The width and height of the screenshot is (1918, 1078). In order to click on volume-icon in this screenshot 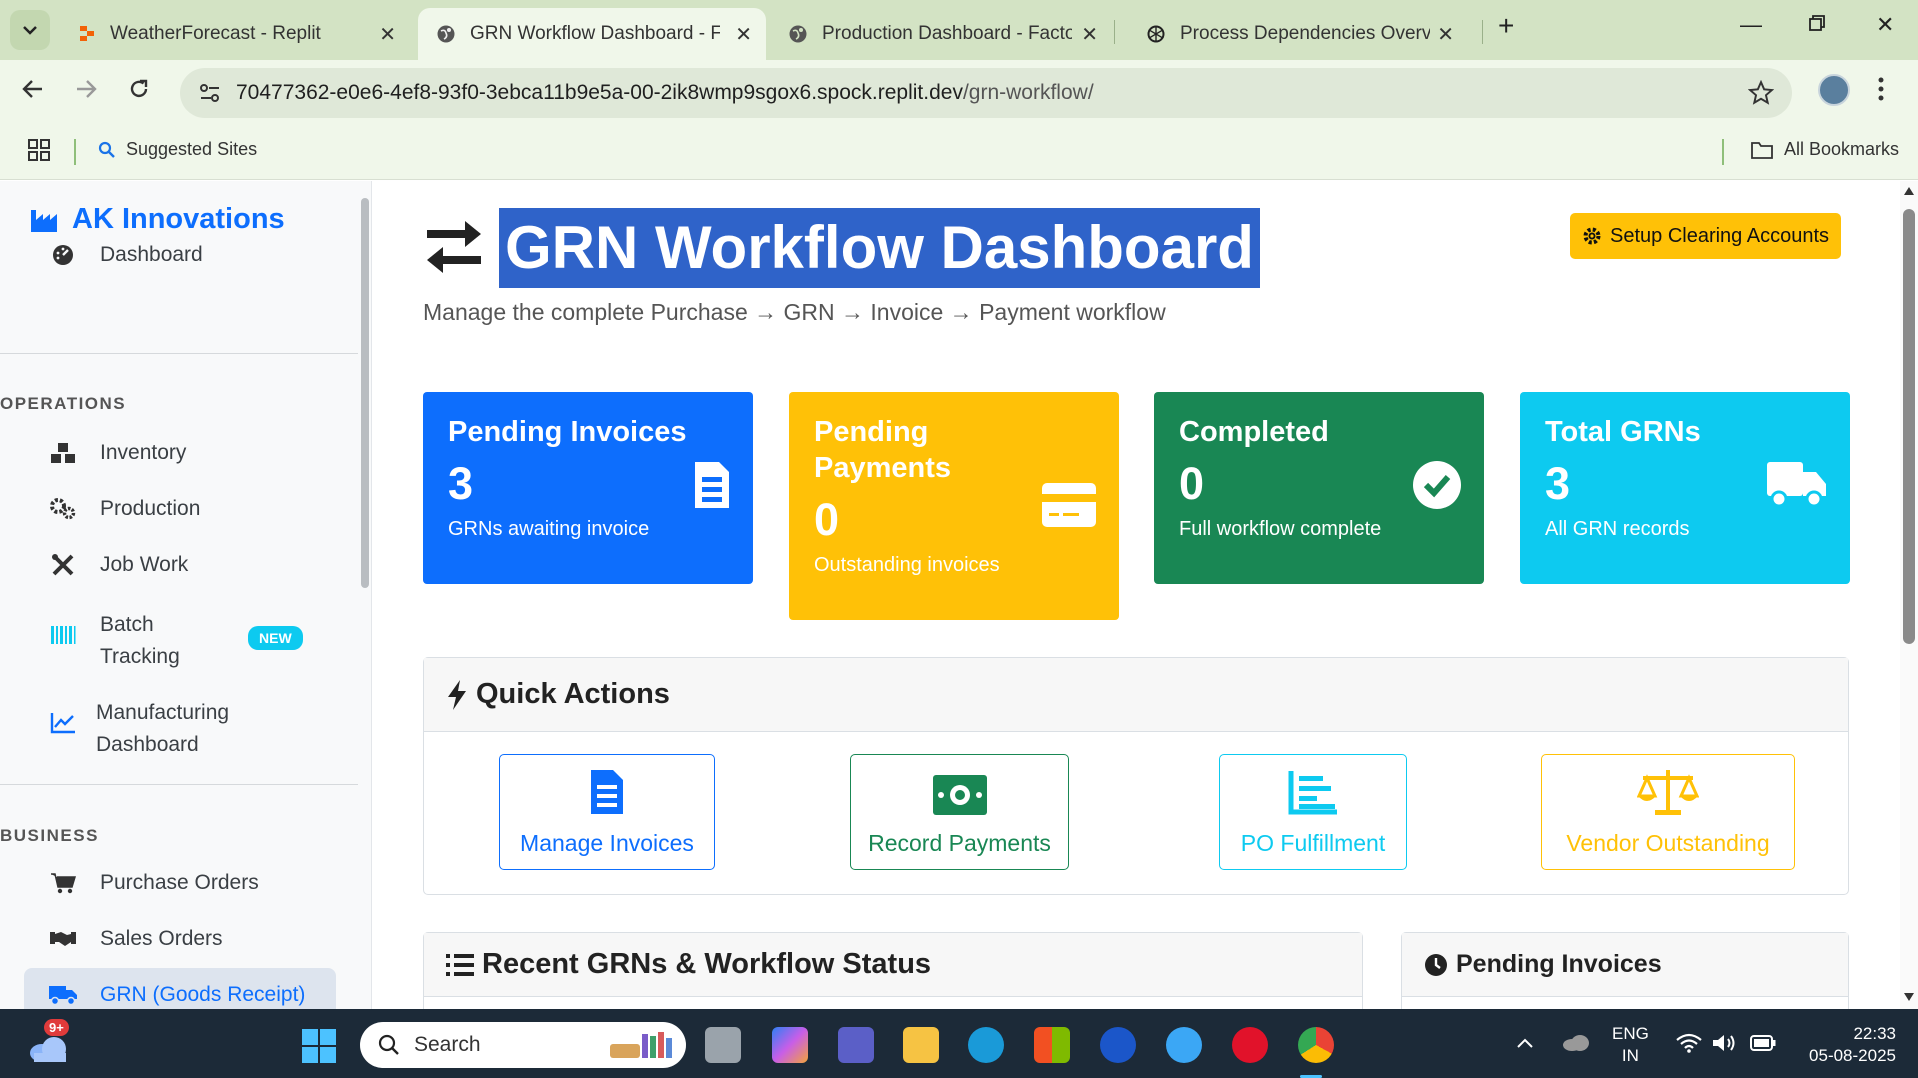, I will do `click(1725, 1045)`.